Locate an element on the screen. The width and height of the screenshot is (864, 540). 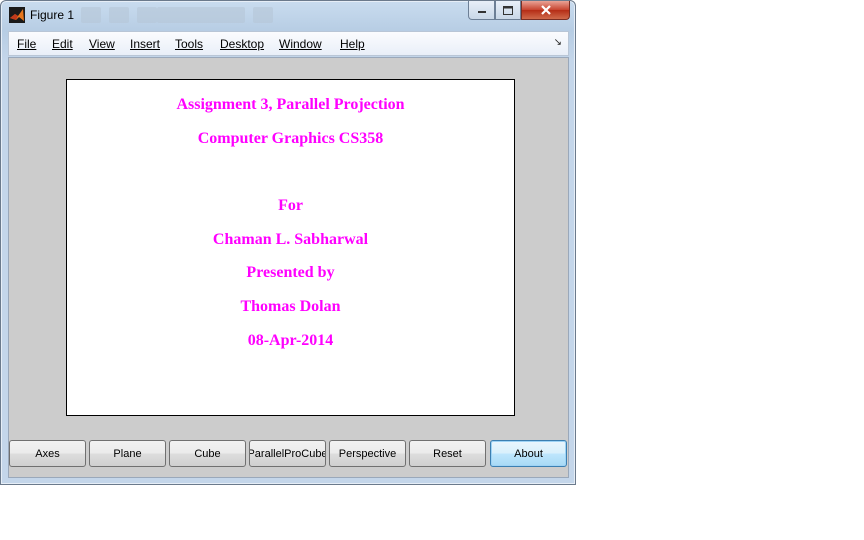
parallel-pro-cube-button: ParallelProCube is located at coordinates (287, 453).